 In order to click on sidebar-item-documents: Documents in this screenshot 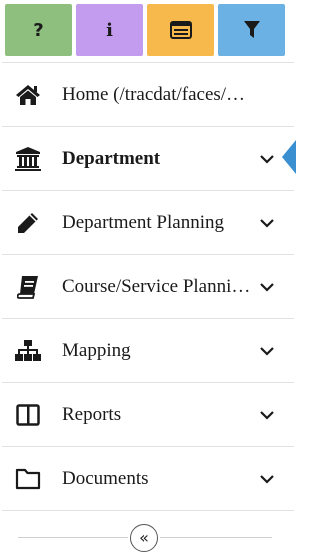, I will do `click(148, 479)`.